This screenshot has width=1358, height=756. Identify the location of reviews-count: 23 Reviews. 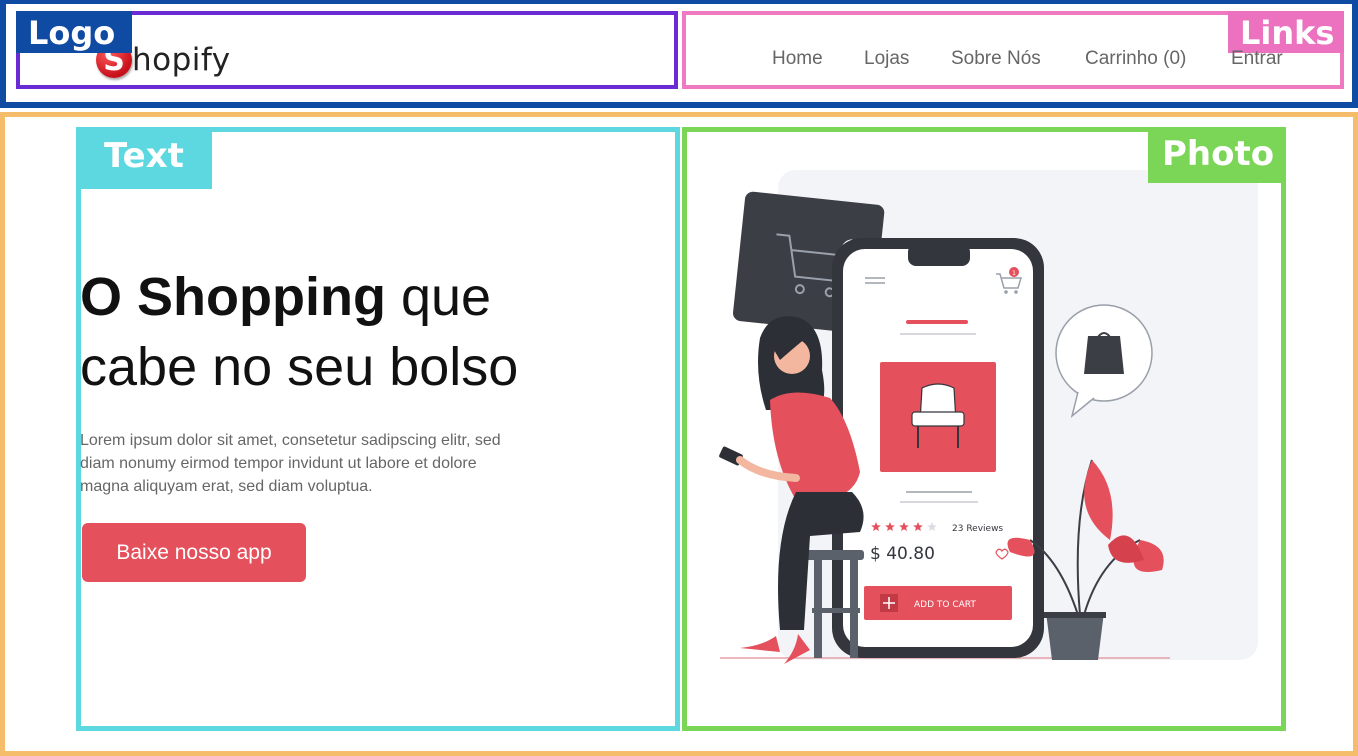
(977, 529).